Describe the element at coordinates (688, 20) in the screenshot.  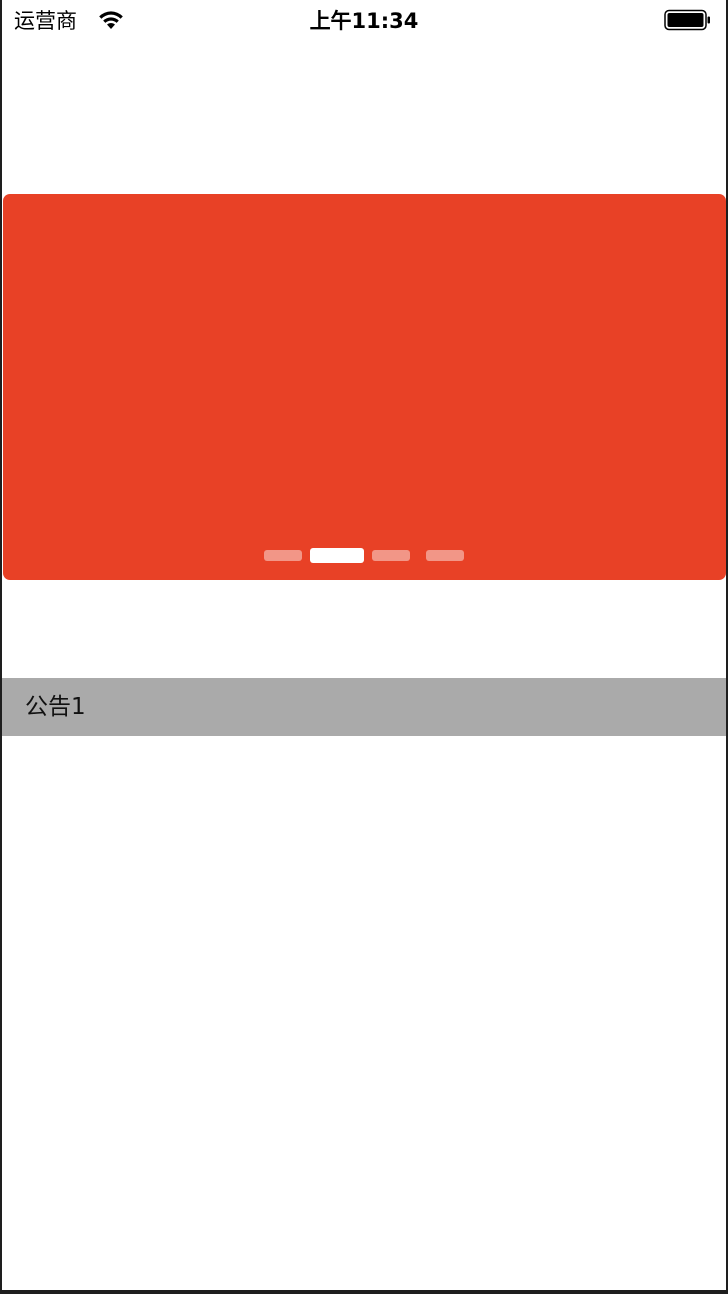
I see `battery-icon` at that location.